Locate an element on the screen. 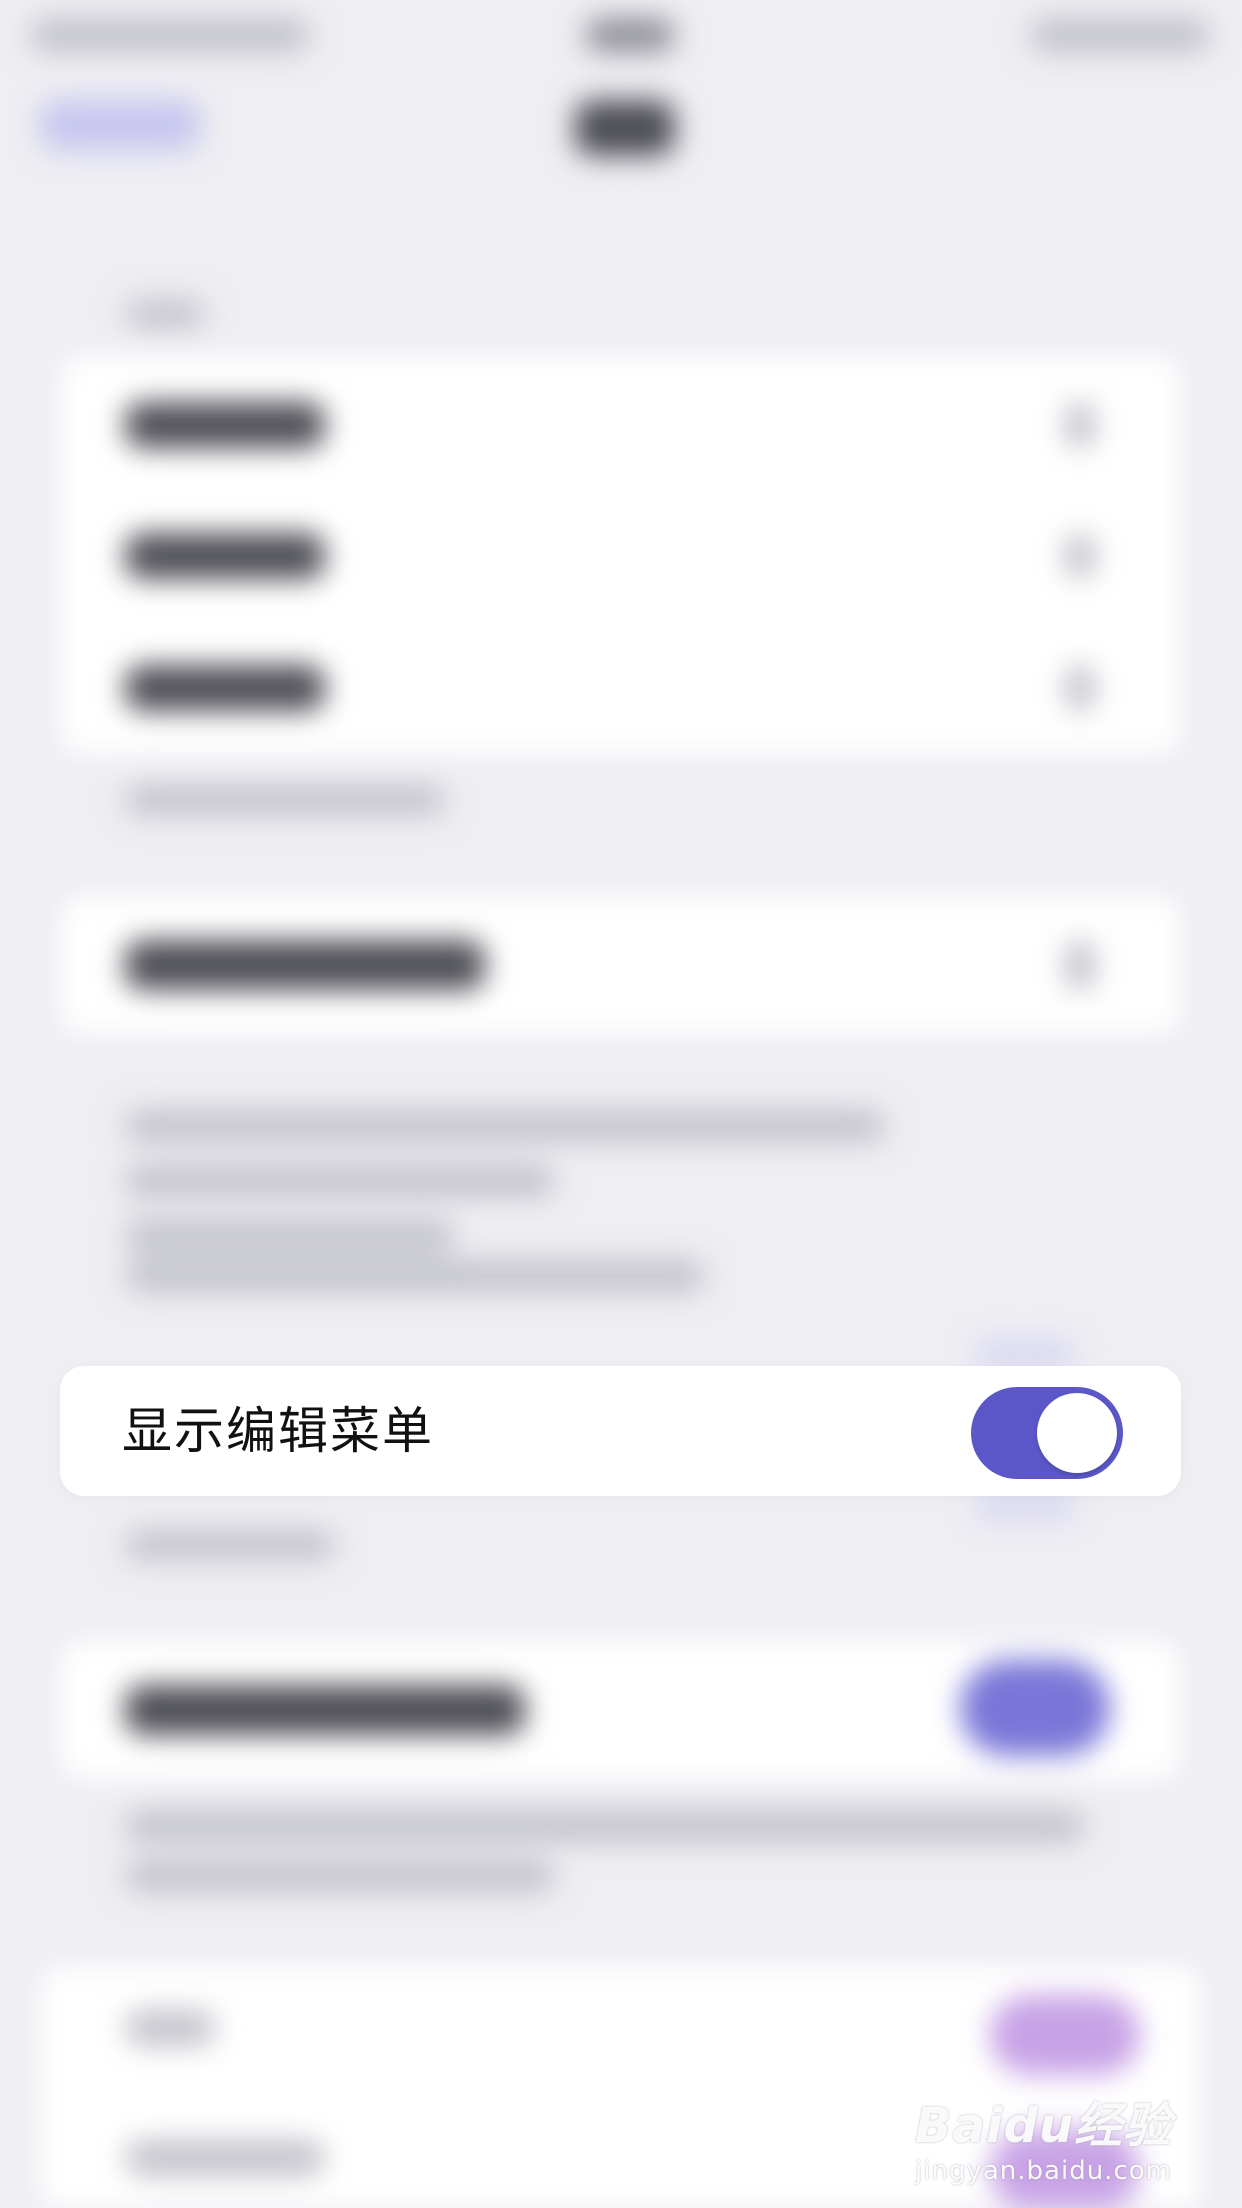  row-7-label is located at coordinates (225, 2158).